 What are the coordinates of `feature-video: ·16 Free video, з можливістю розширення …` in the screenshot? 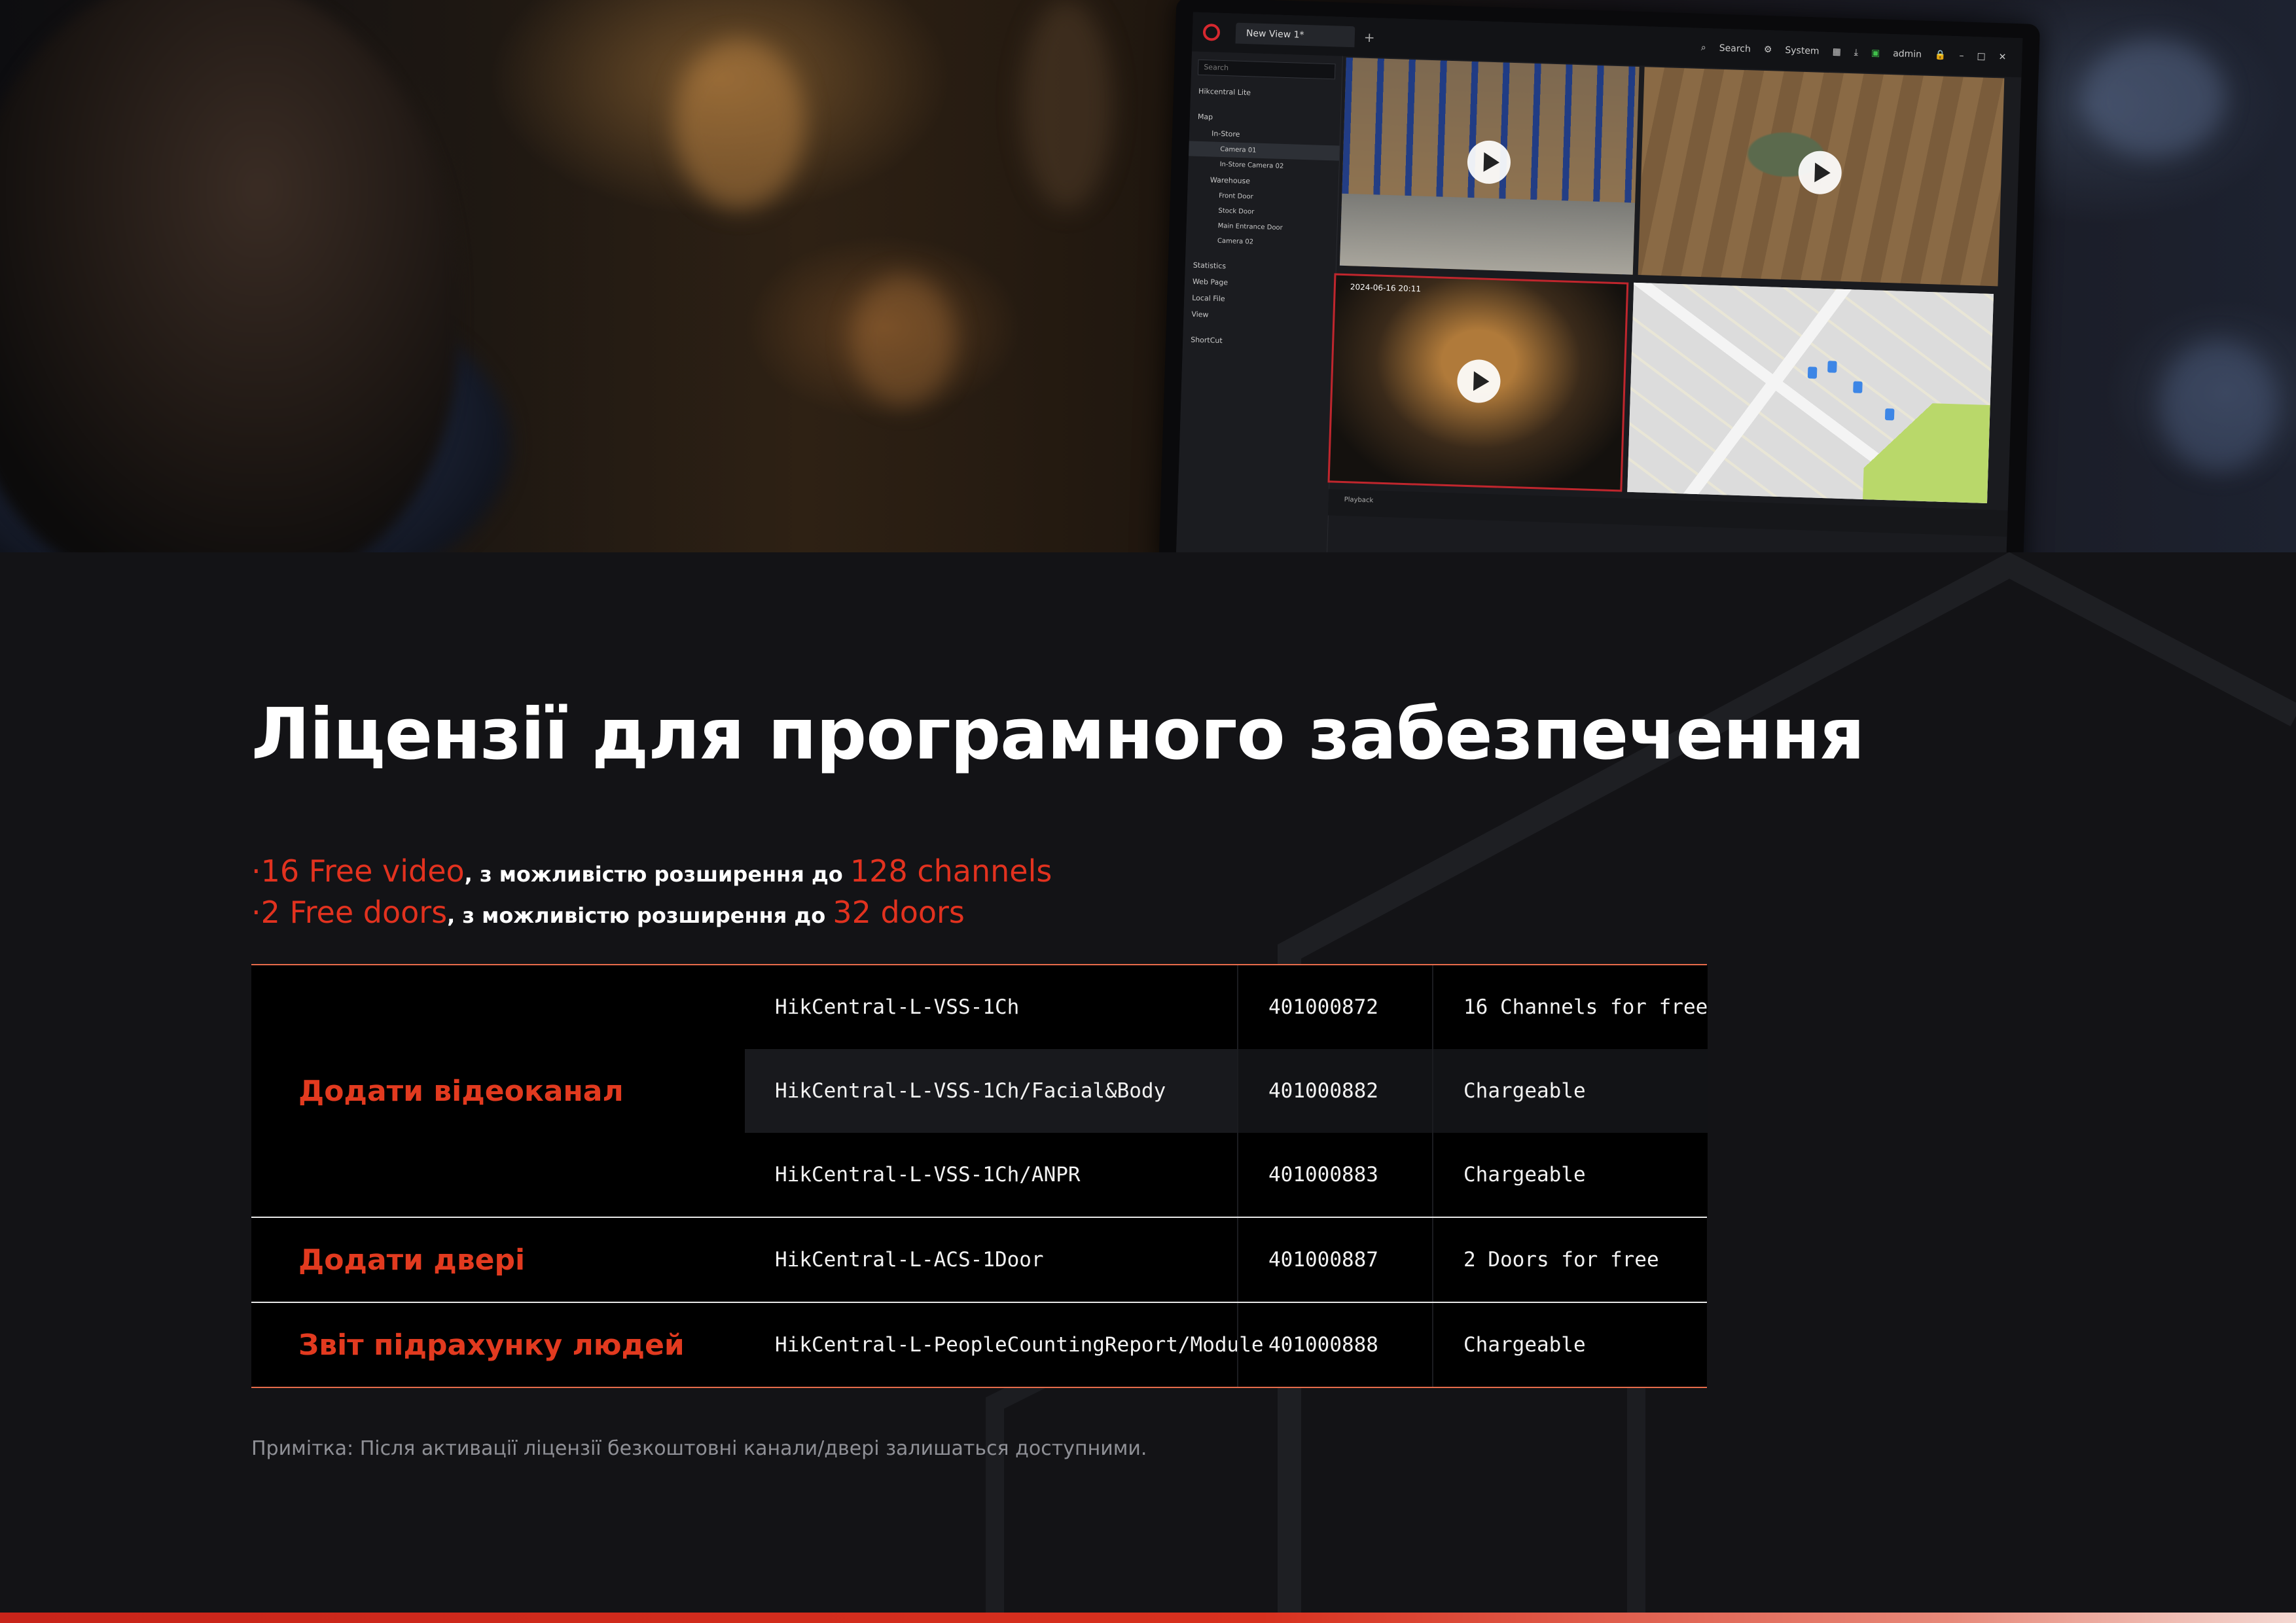 It's located at (651, 872).